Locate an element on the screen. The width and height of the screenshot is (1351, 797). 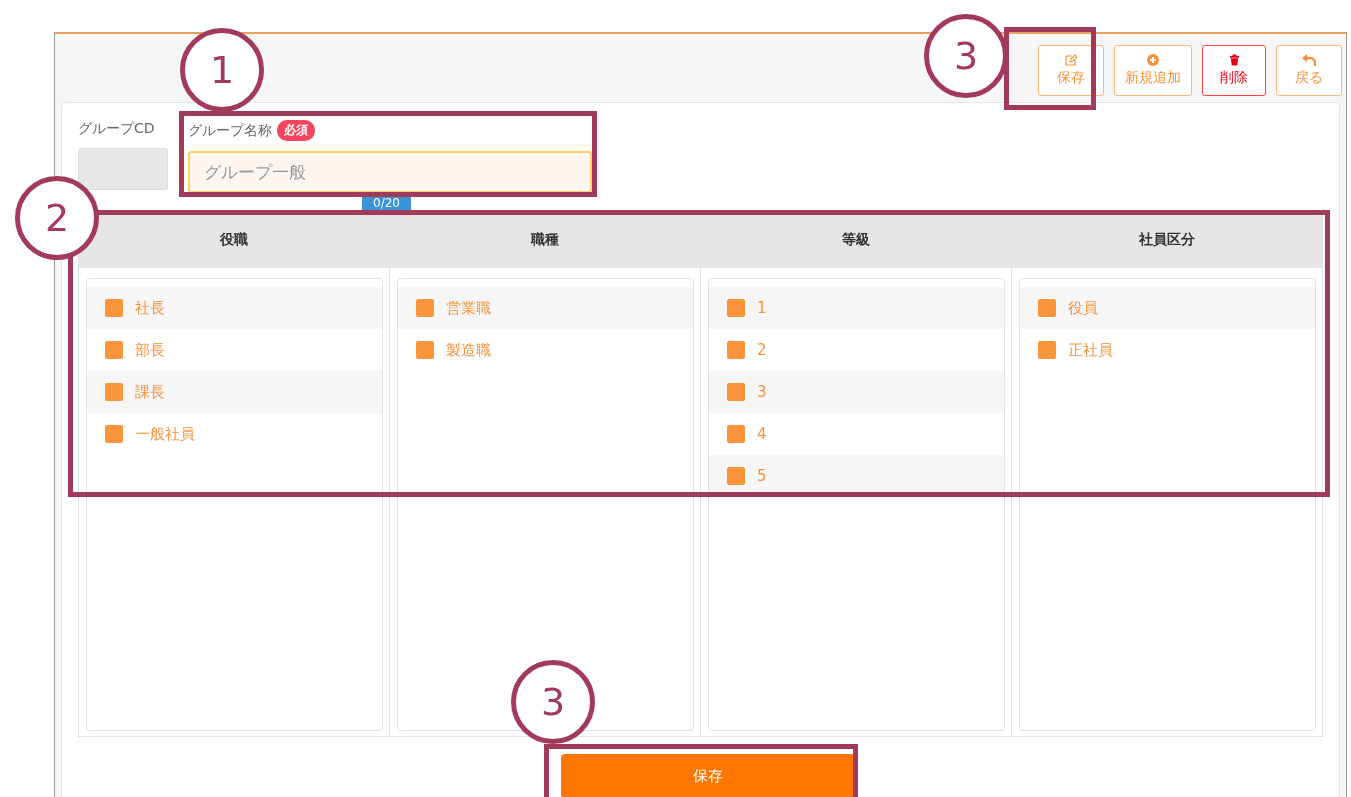
list-item: 一般社員 is located at coordinates (234, 434).